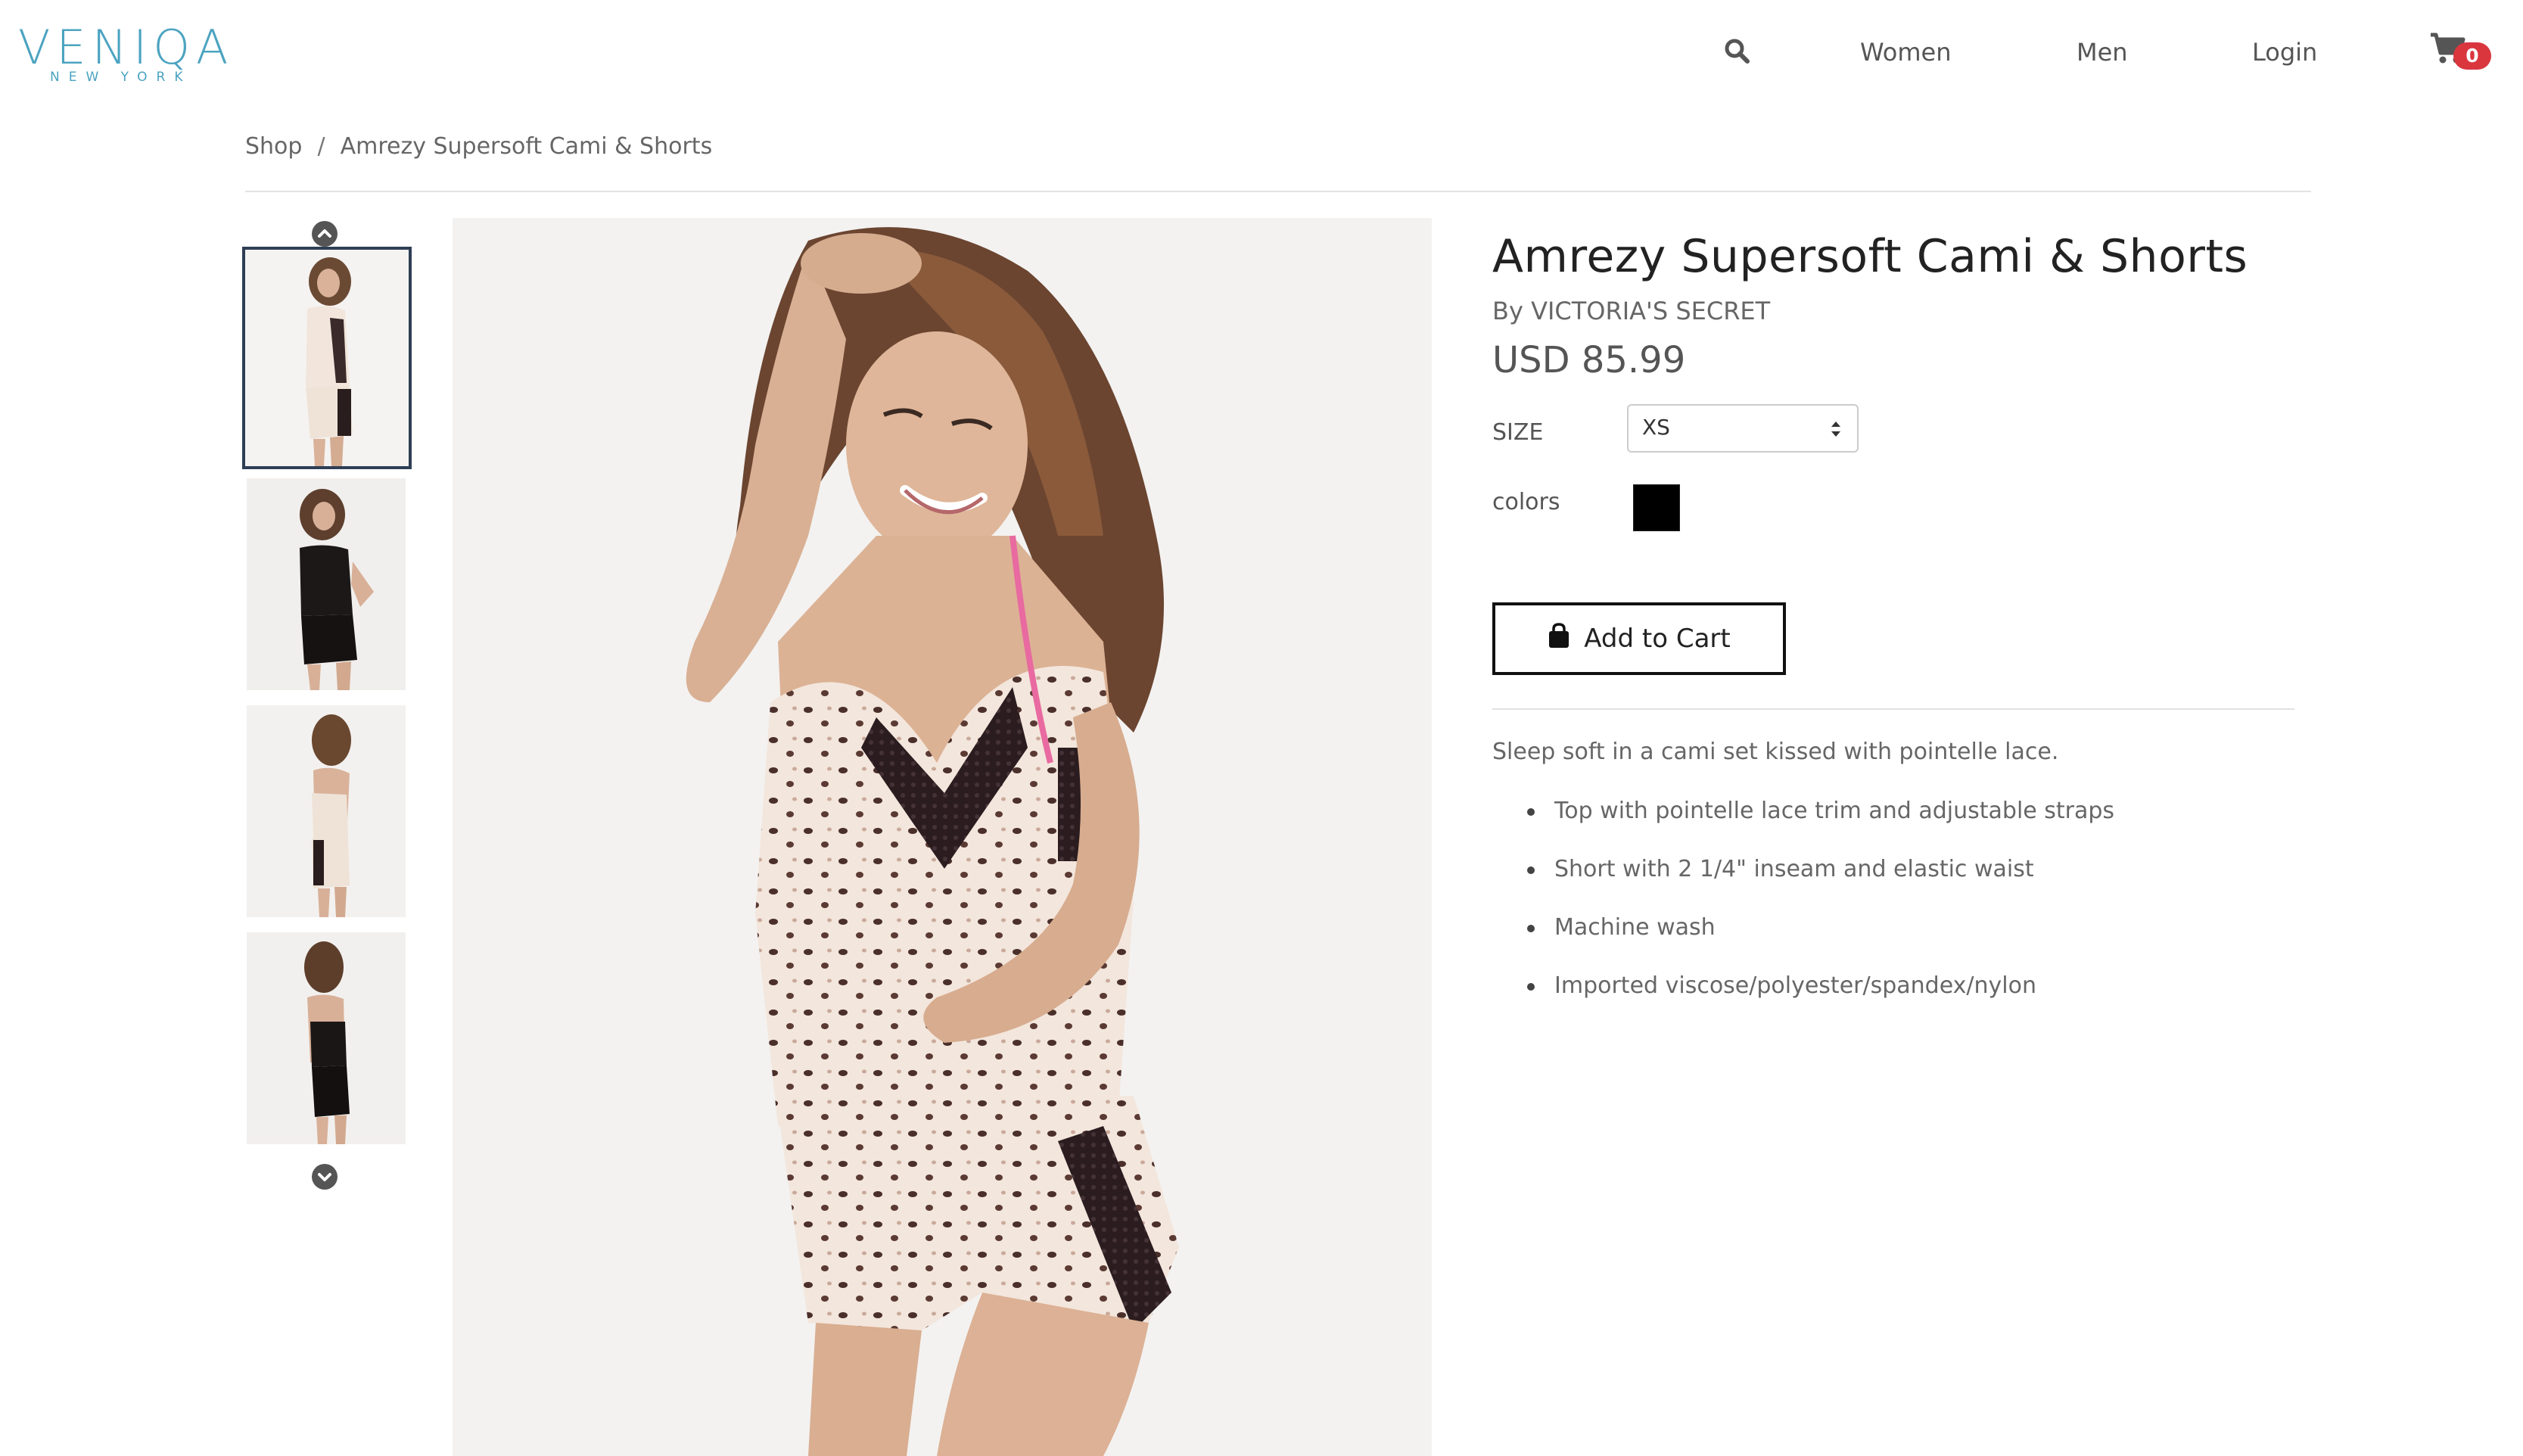 The image size is (2523, 1456). Describe the element at coordinates (121, 77) in the screenshot. I see `logo-tagline: NEW YORK` at that location.